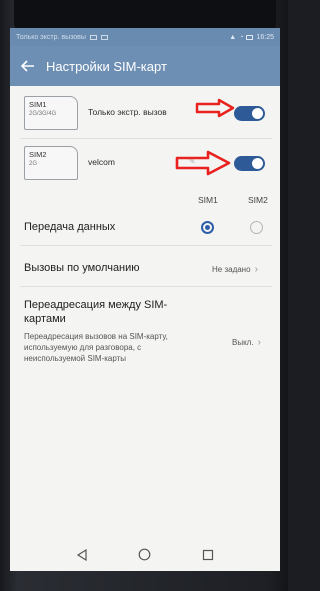  What do you see at coordinates (258, 200) in the screenshot?
I see `column-header-sim2: SIM2` at bounding box center [258, 200].